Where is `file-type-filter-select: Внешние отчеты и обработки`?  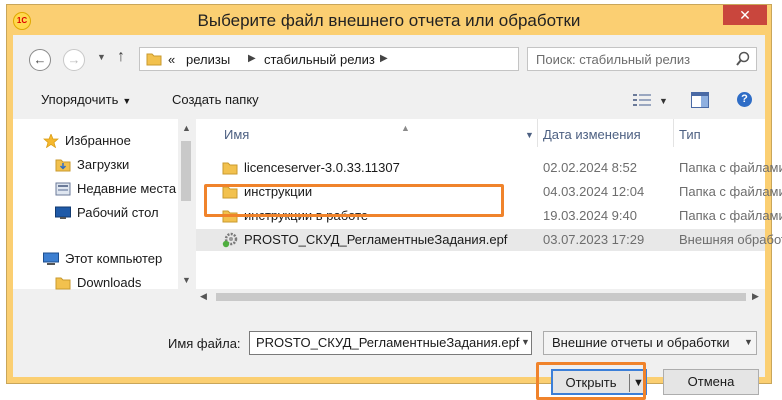
file-type-filter-select: Внешние отчеты и обработки is located at coordinates (650, 343).